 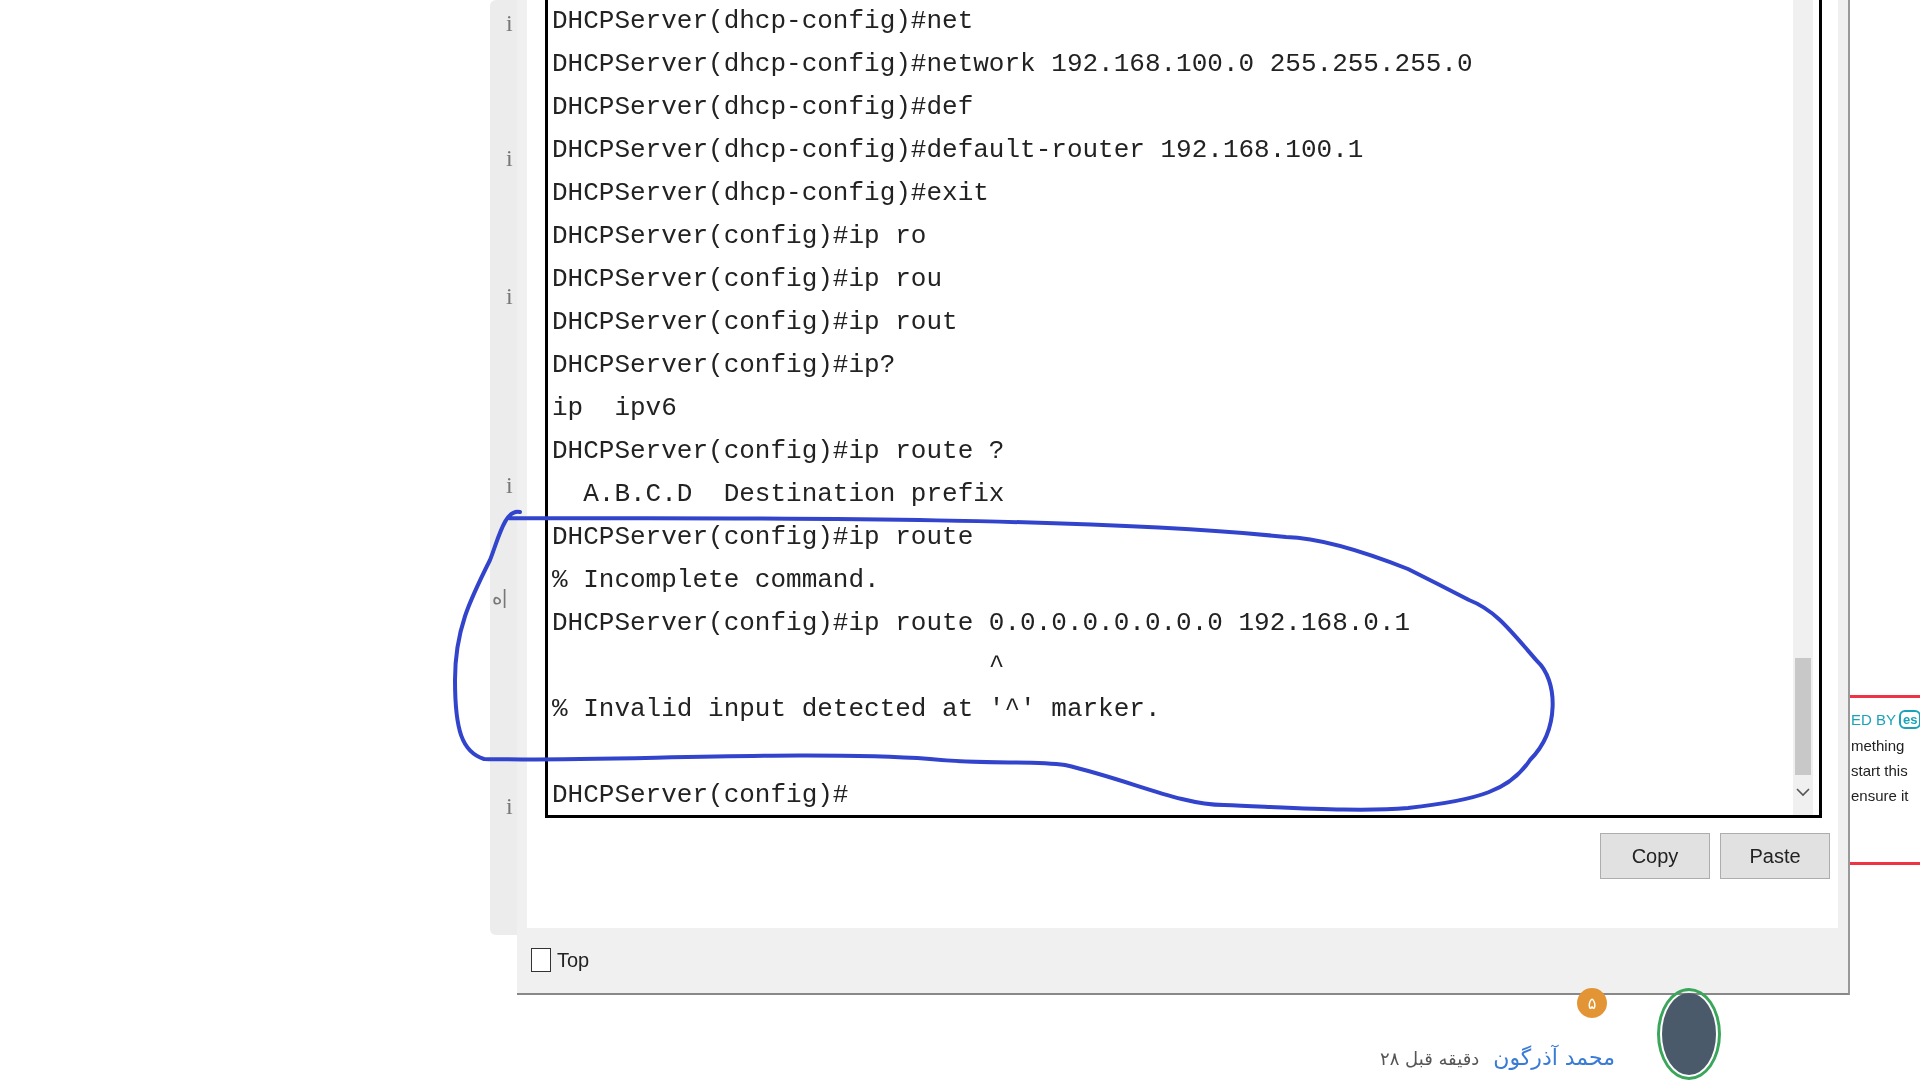 I want to click on terminal-line: ip ipv6, so click(x=615, y=408).